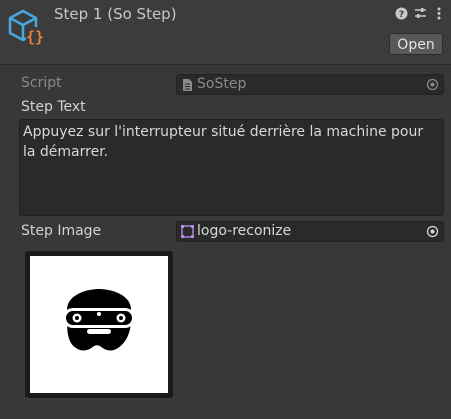 This screenshot has height=419, width=451. What do you see at coordinates (115, 14) in the screenshot?
I see `inspector-title: Step 1 (So Step)` at bounding box center [115, 14].